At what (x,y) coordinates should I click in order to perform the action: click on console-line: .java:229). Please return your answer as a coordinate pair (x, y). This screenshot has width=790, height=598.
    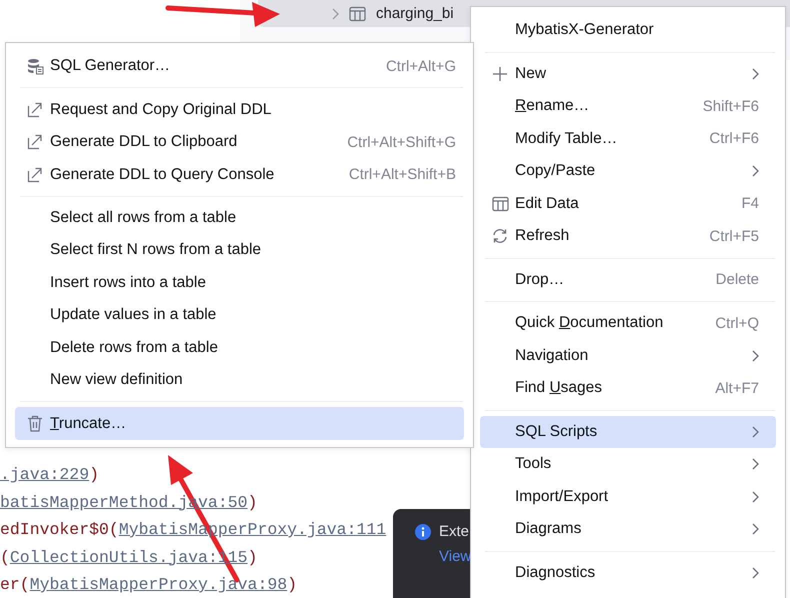
    Looking at the image, I should click on (50, 475).